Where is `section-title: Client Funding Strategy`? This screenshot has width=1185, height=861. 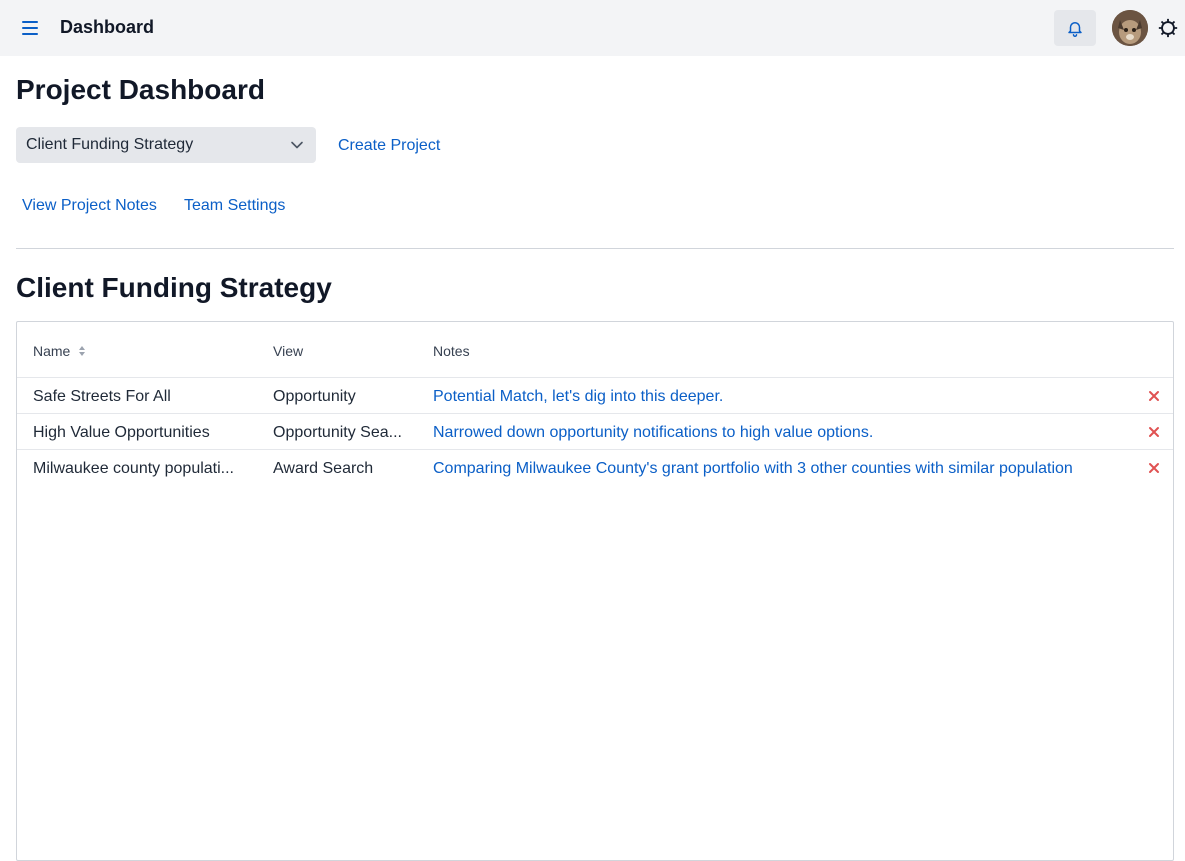 section-title: Client Funding Strategy is located at coordinates (174, 287).